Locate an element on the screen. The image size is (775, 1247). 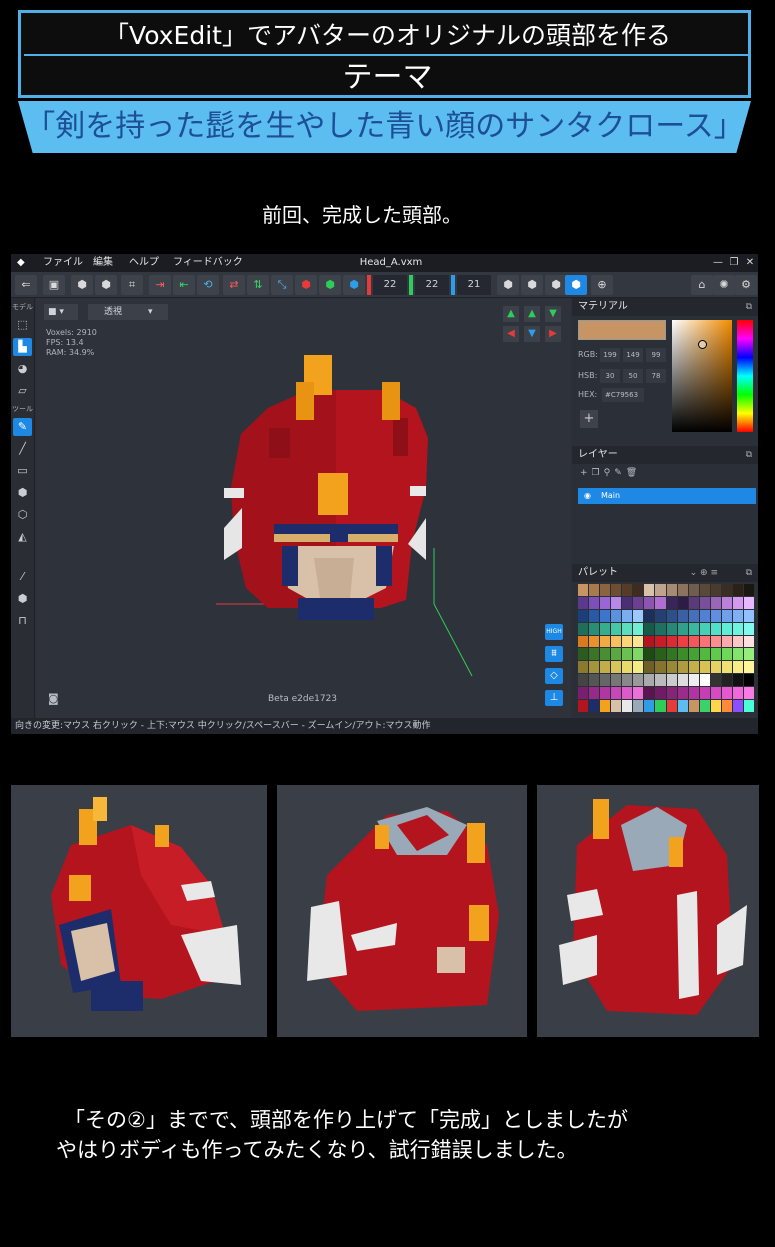
palette-collapse-icon: ⌄ ⊕ ≡ is located at coordinates (704, 573).